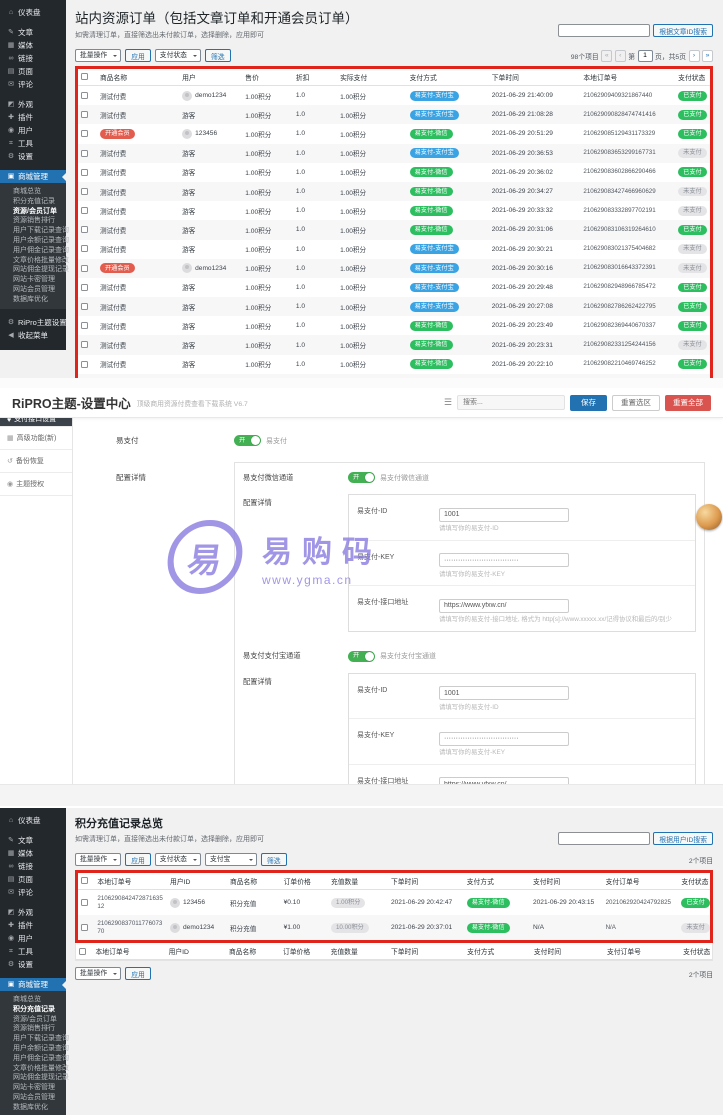 The width and height of the screenshot is (723, 1115). What do you see at coordinates (36, 461) in the screenshot?
I see `settings-nav-item: ↺ 备份恢复` at bounding box center [36, 461].